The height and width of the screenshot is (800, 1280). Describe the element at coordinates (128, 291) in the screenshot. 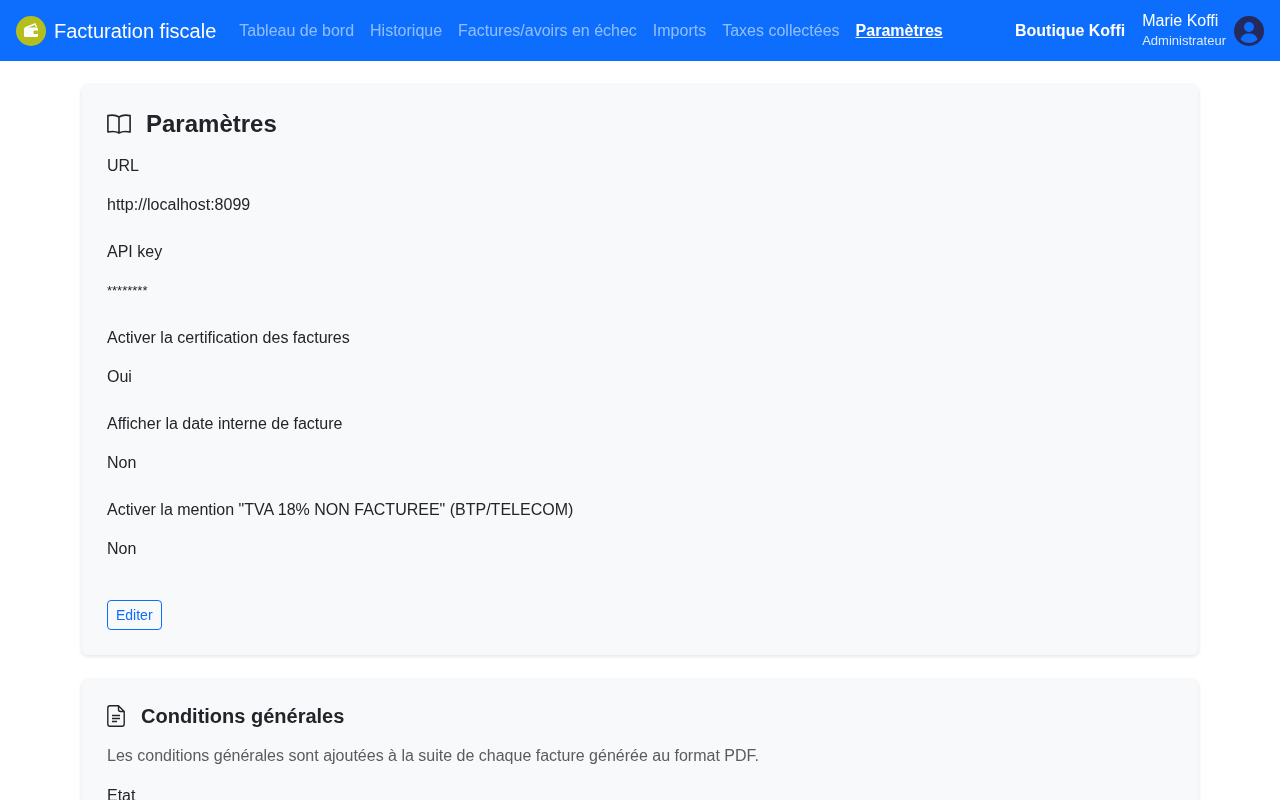

I see `masked-value: ********` at that location.